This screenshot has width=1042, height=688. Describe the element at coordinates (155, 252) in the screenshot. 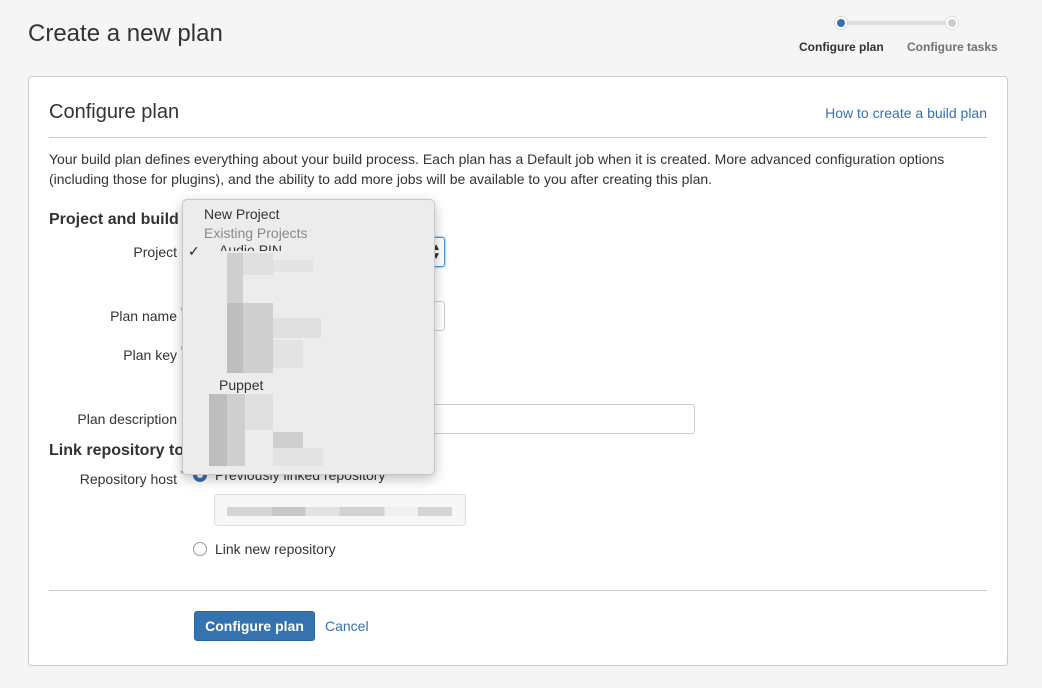

I see `project-label: Project` at that location.